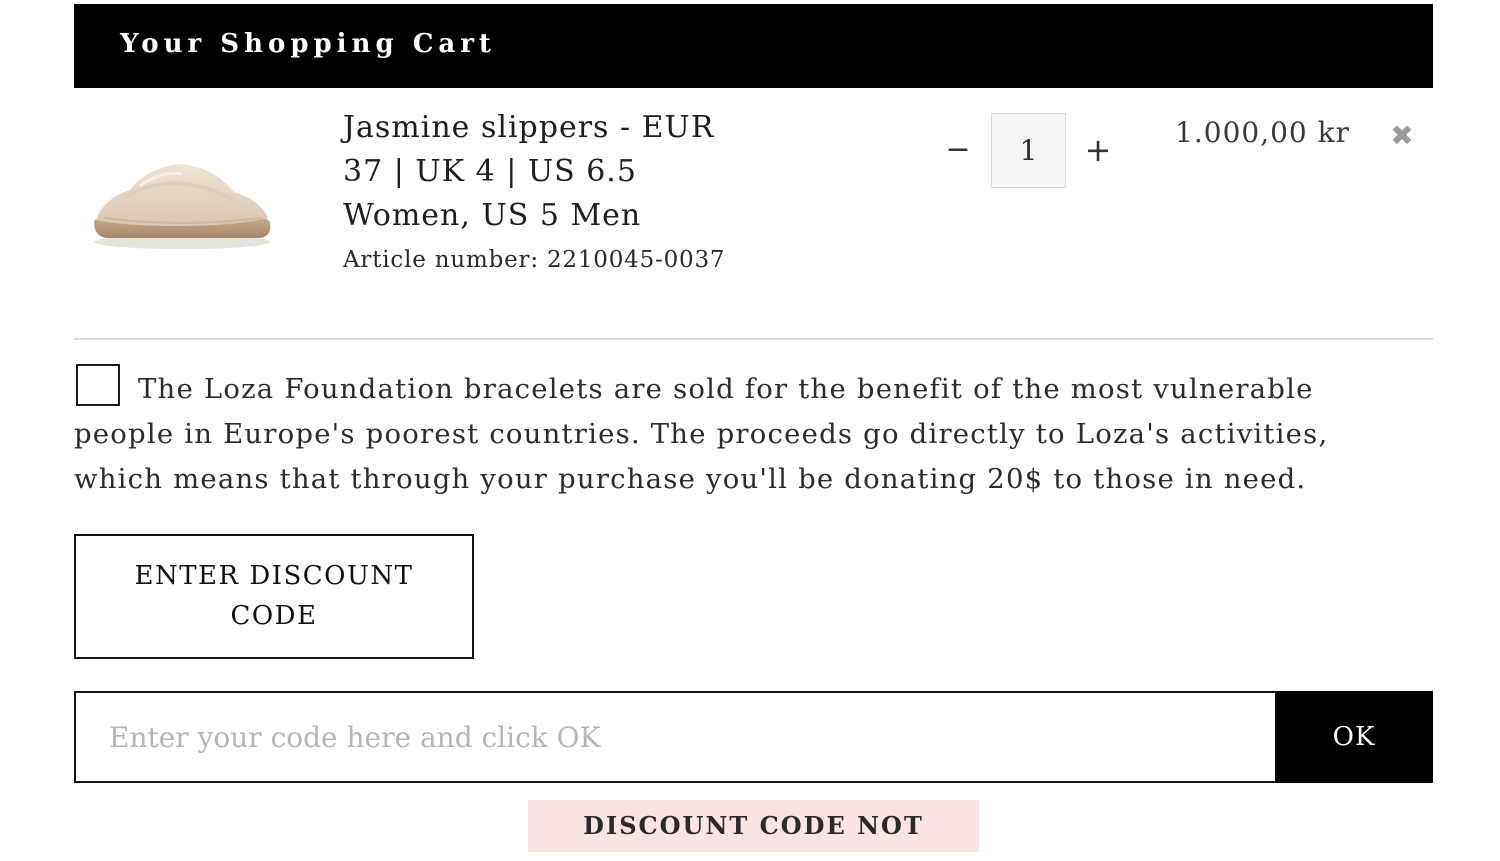 The image size is (1500, 861). Describe the element at coordinates (675, 737) in the screenshot. I see `discount-code-input` at that location.